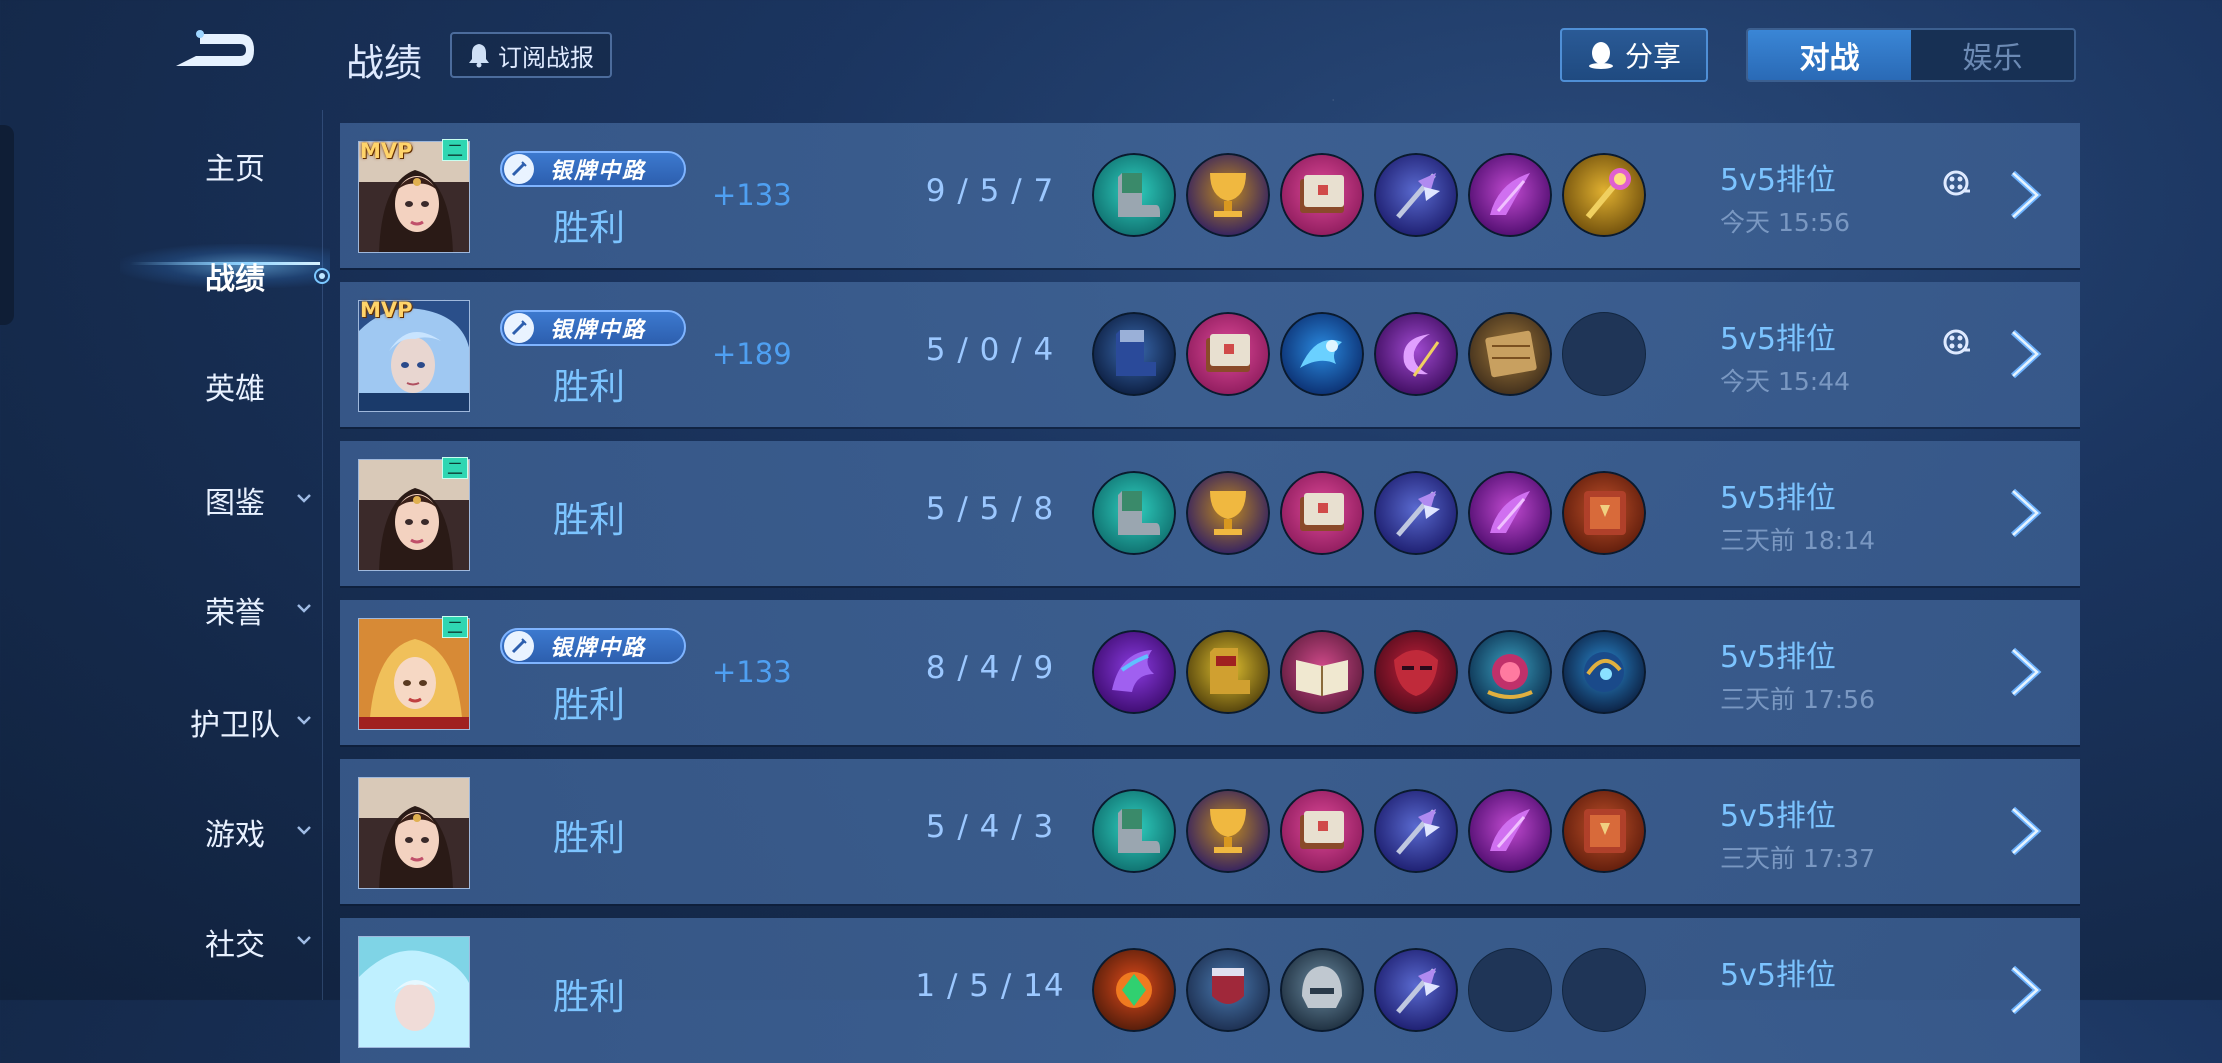 Image resolution: width=2222 pixels, height=1063 pixels. I want to click on open-book-item-icon, so click(1322, 672).